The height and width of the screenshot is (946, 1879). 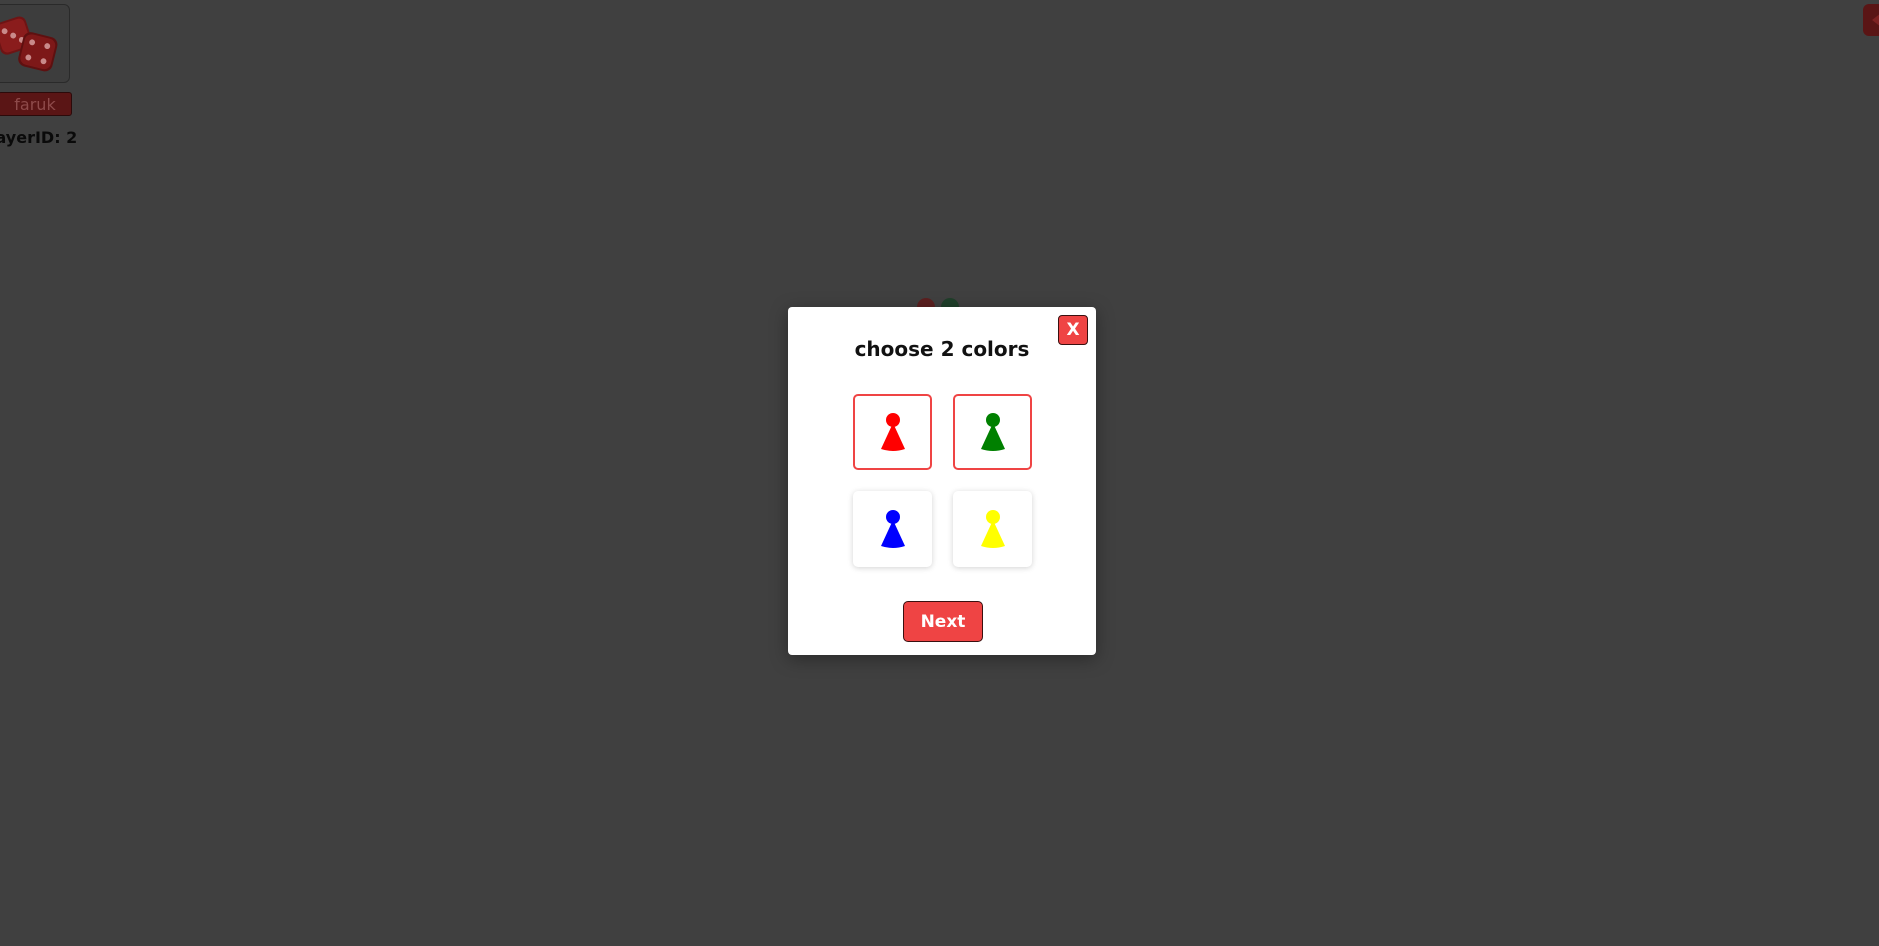 I want to click on color-option-blue, so click(x=892, y=529).